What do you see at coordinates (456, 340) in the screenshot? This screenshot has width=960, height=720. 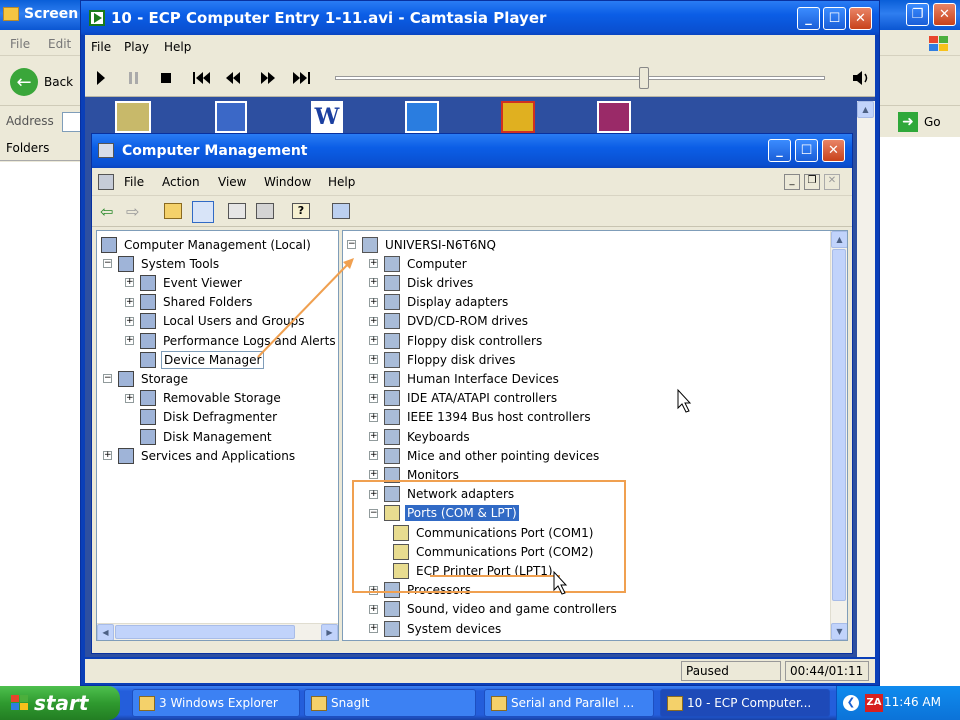 I see `device-tree-item: + Floppy disk controllers` at bounding box center [456, 340].